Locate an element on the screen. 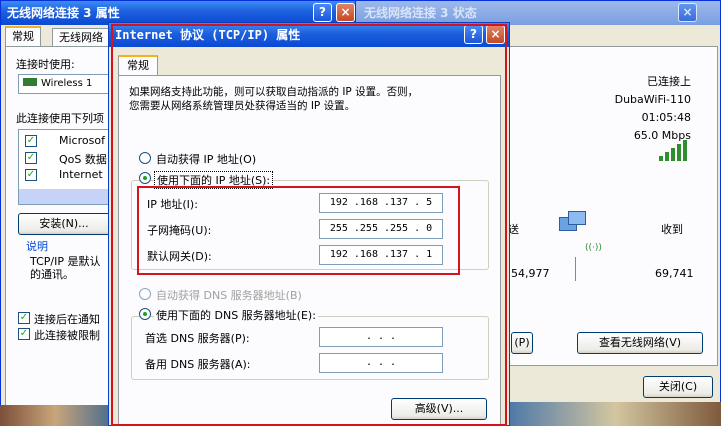 The image size is (721, 426). limited-label: 此连接被限制 is located at coordinates (67, 335).